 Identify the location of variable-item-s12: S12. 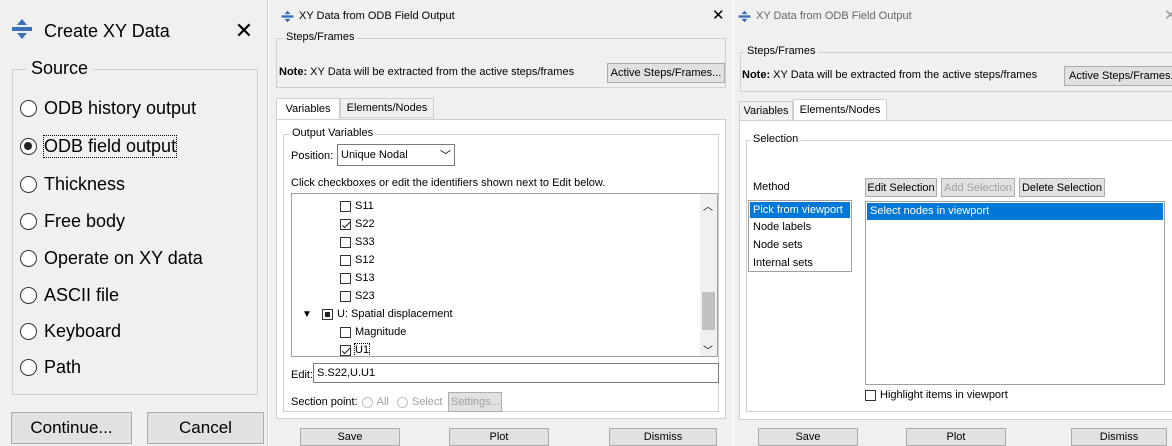
(357, 260).